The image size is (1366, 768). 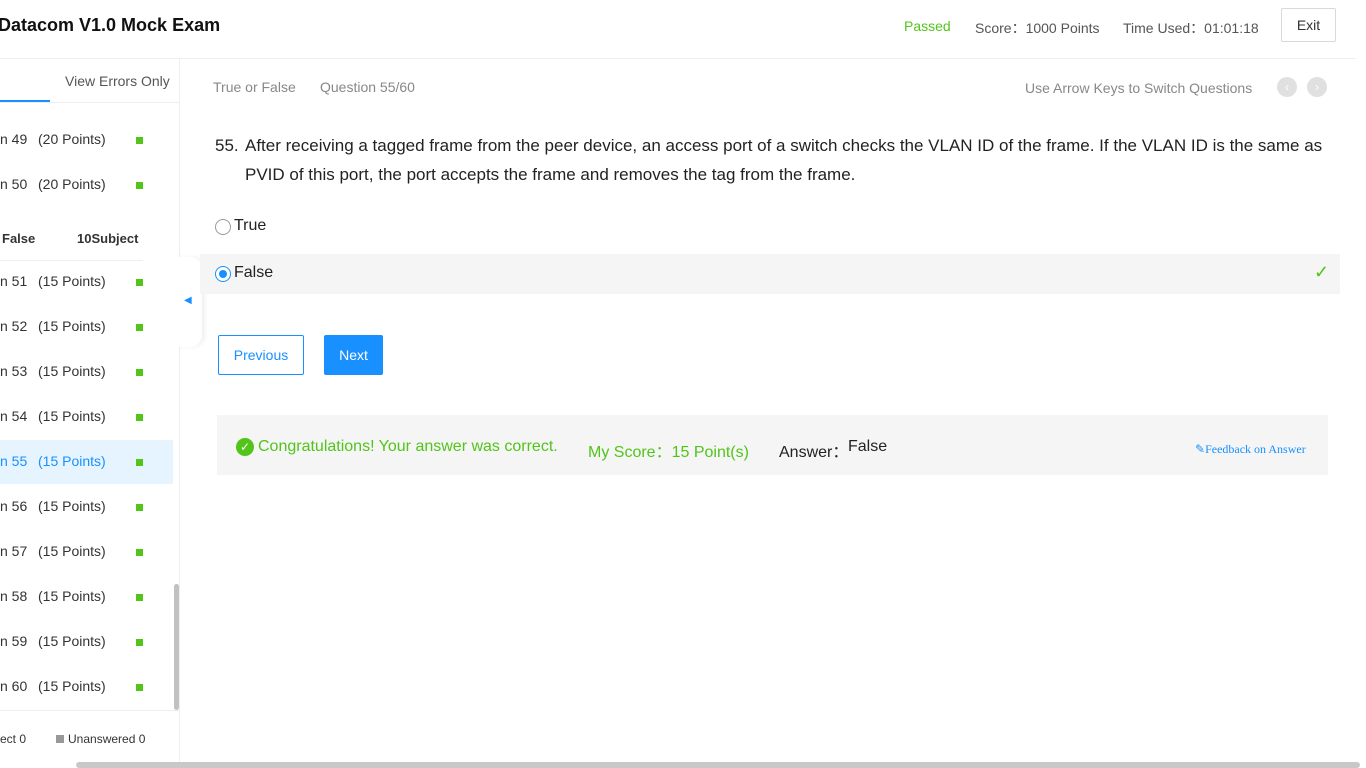 I want to click on feedback-link: ✎Feedback on Answer, so click(x=1250, y=449).